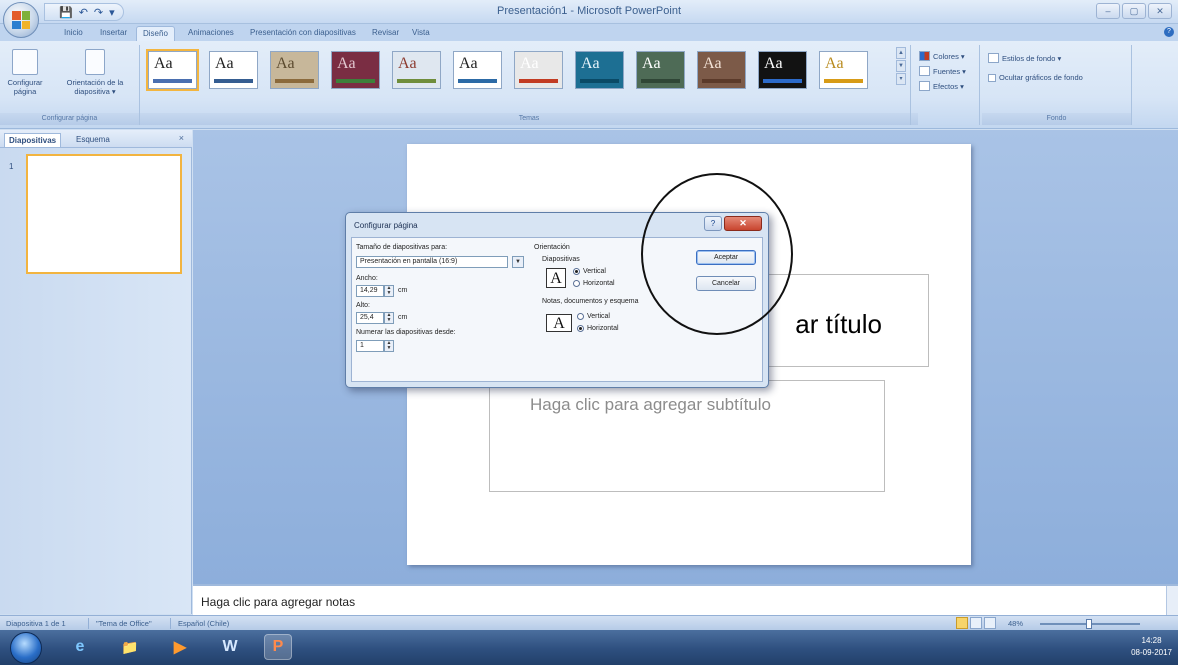 This screenshot has width=1178, height=665. Describe the element at coordinates (211, 33) in the screenshot. I see `tab-animaciones: Animaciones` at that location.